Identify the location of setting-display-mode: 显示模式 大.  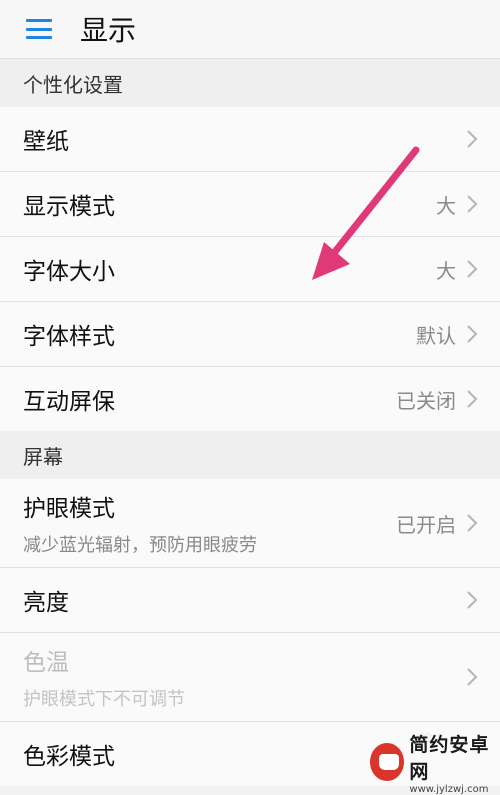
(250, 204).